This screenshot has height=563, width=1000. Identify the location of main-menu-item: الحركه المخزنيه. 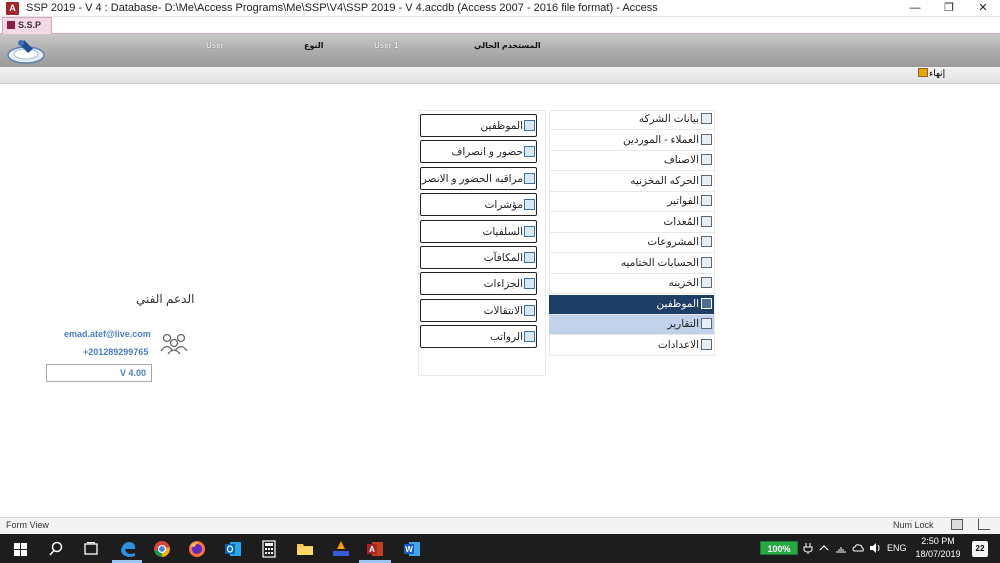
(631, 182).